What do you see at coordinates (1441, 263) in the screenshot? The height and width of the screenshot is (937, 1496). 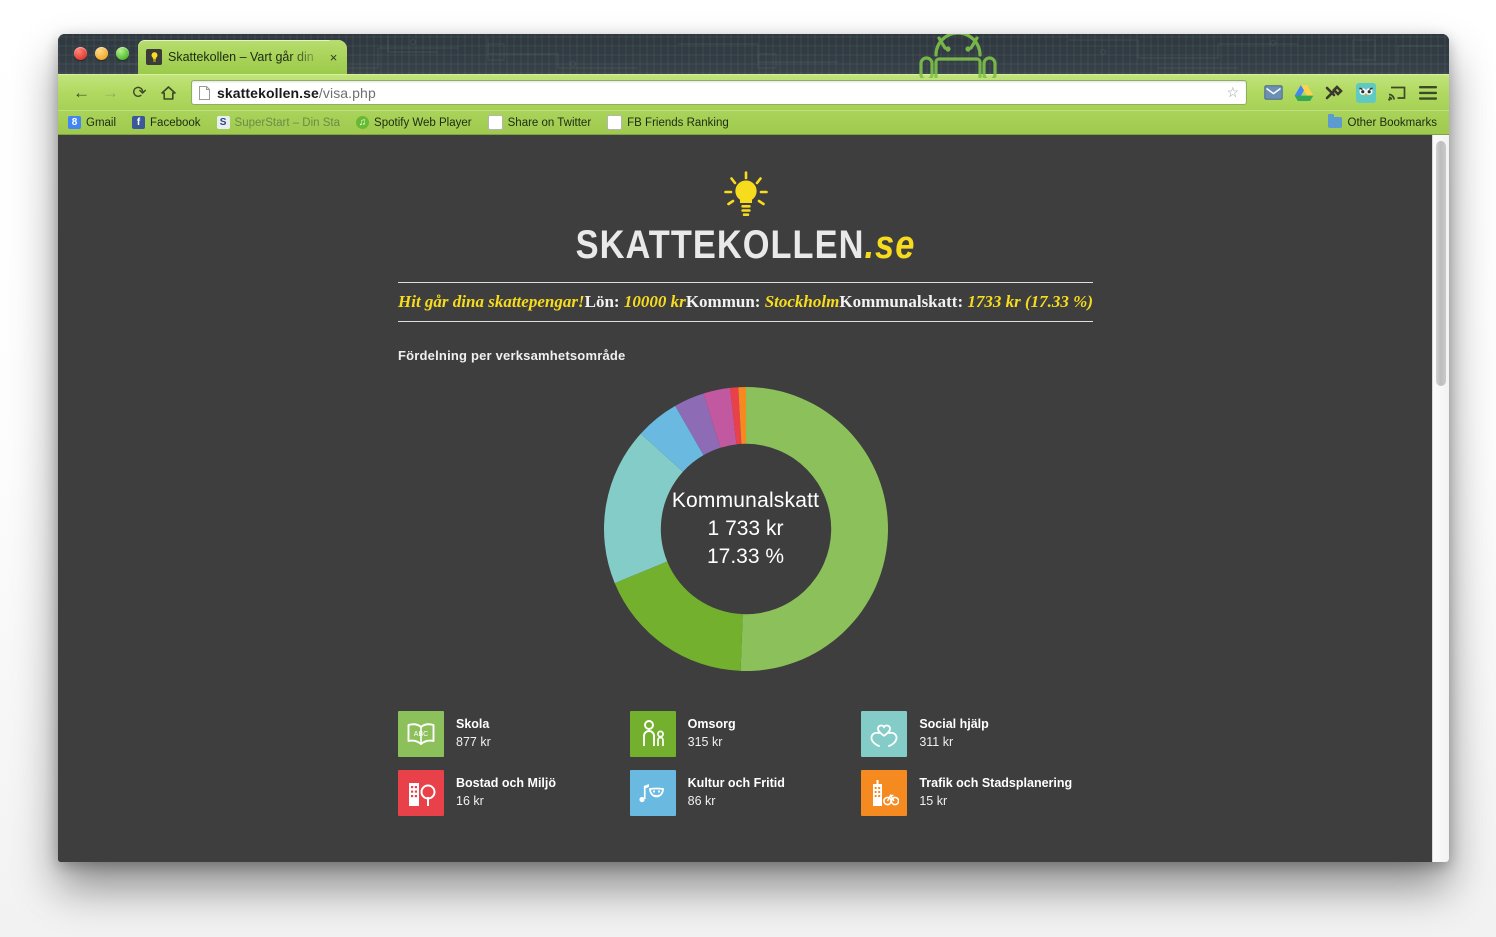 I see `scrollbar-thumb` at bounding box center [1441, 263].